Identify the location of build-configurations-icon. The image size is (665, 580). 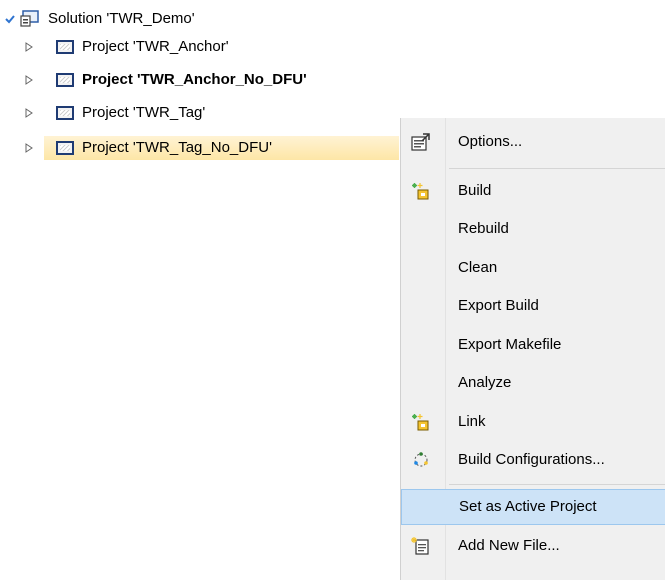
(421, 459).